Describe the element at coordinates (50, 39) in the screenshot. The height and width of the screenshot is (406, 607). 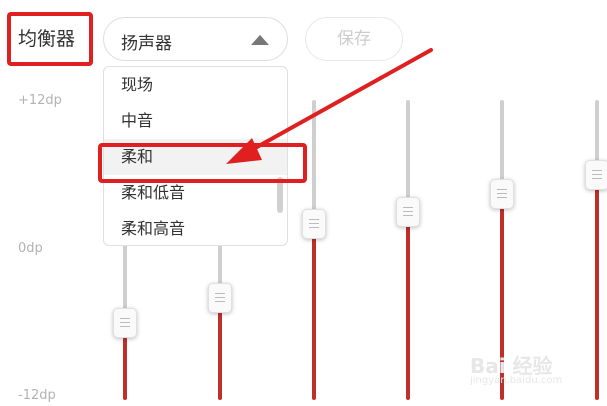
I see `title-highlight-box` at that location.